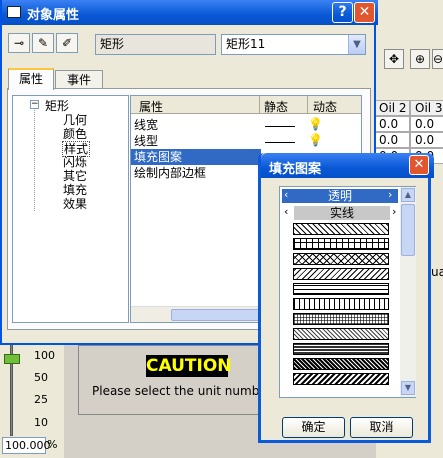  Describe the element at coordinates (75, 176) in the screenshot. I see `tree-item-other: 其它` at that location.